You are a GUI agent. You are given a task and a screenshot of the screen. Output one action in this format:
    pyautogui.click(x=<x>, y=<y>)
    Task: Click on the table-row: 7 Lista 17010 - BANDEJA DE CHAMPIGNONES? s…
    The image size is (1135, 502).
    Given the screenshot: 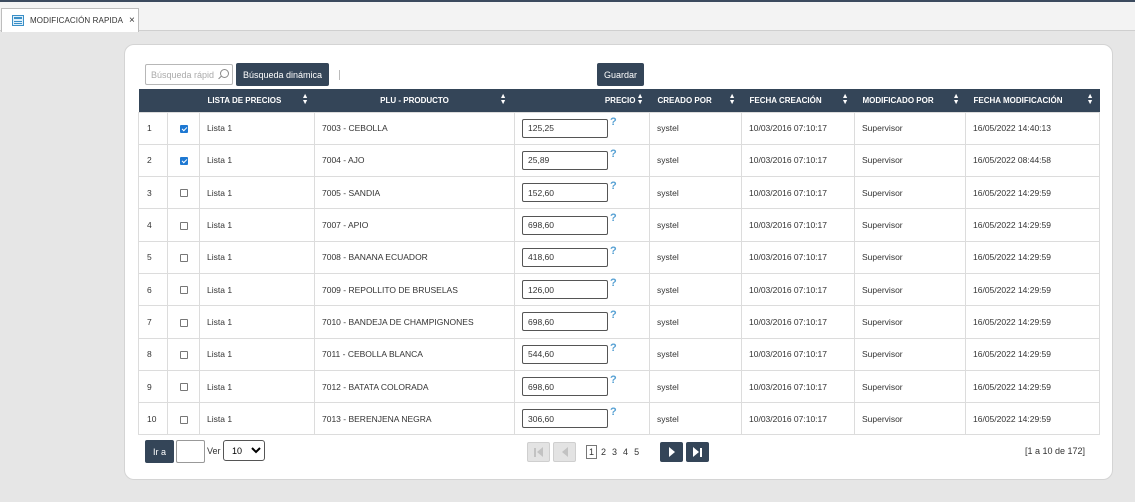 What is the action you would take?
    pyautogui.click(x=619, y=322)
    